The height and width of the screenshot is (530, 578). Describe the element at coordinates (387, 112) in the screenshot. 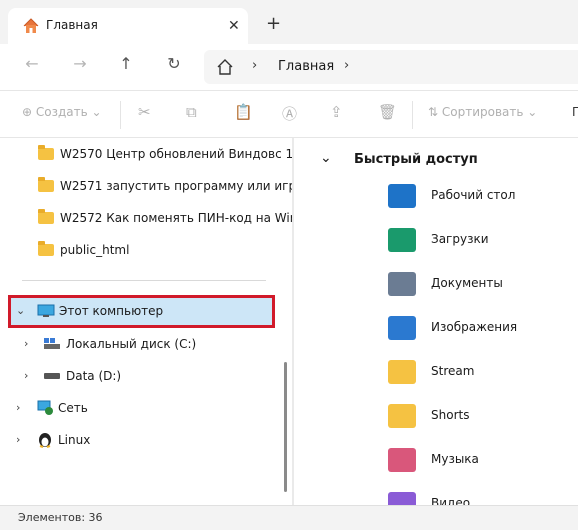

I see `delete-icon: 🗑` at that location.